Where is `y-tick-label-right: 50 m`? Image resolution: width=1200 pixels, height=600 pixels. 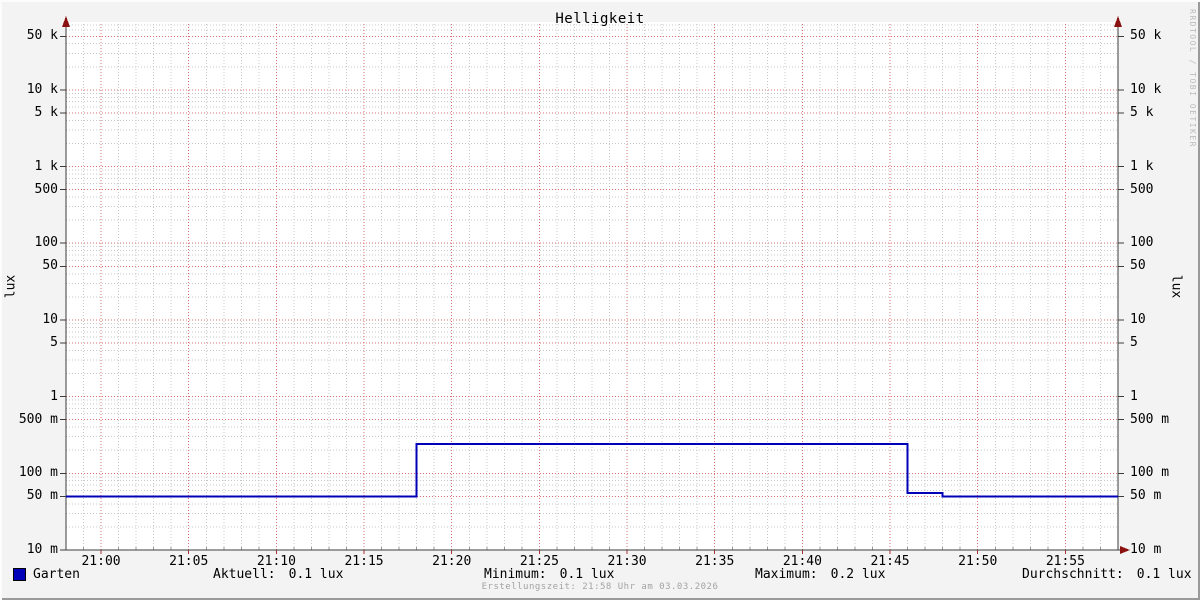 y-tick-label-right: 50 m is located at coordinates (1146, 496).